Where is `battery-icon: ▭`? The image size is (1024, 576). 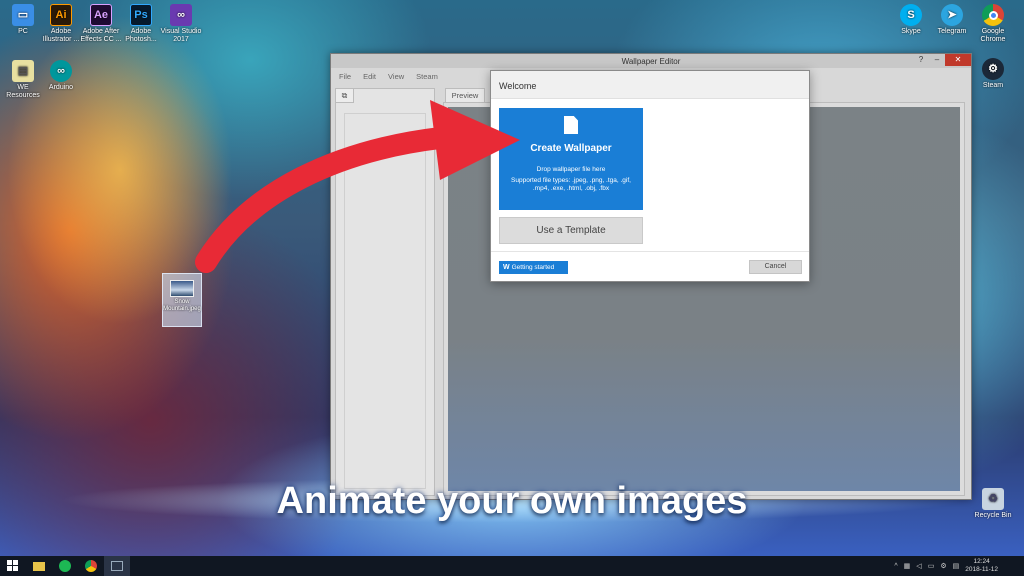
battery-icon: ▭ is located at coordinates (931, 566).